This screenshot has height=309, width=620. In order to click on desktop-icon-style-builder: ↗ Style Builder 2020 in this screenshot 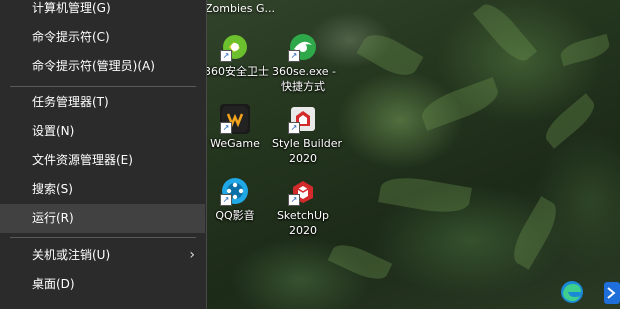, I will do `click(307, 135)`.